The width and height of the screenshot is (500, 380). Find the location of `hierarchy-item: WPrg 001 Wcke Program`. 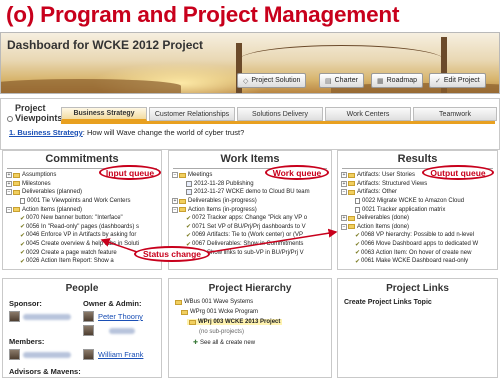

hierarchy-item: WPrg 001 Wcke Program is located at coordinates (219, 312).